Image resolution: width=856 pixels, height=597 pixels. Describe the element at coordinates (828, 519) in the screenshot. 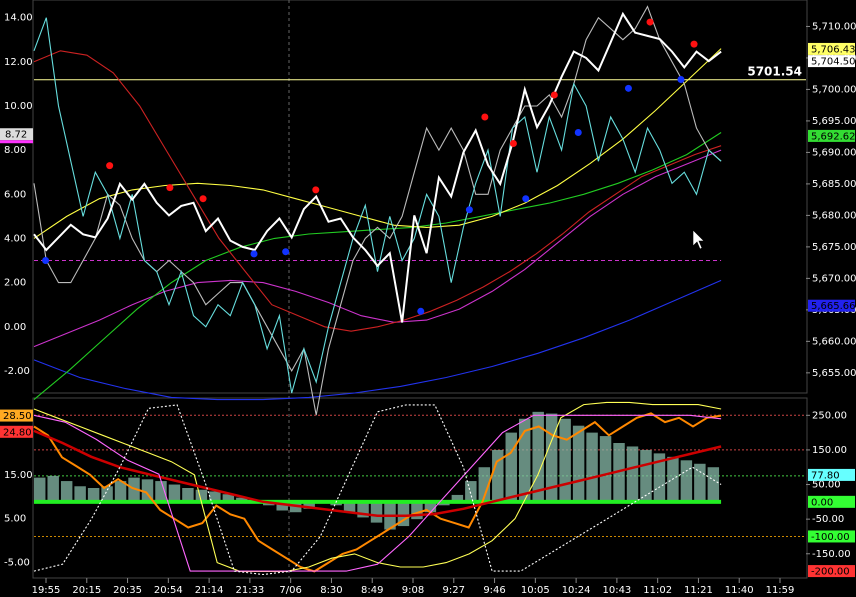

I see `osc-right-axis-tick-3: -50.00` at that location.